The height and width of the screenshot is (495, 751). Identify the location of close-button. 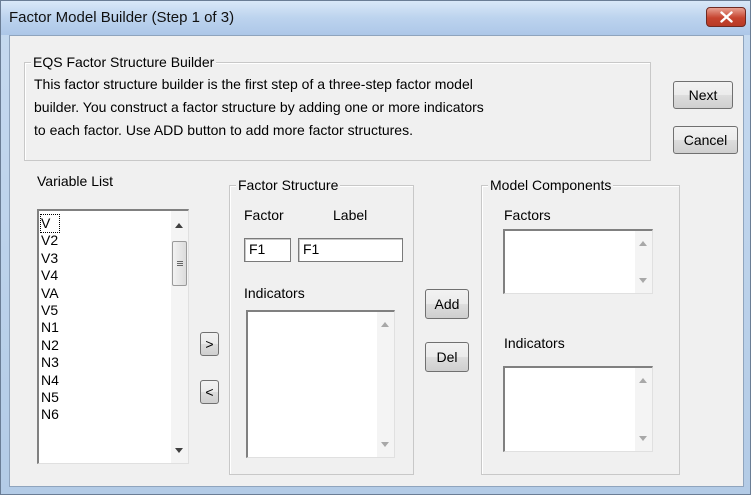
(726, 17).